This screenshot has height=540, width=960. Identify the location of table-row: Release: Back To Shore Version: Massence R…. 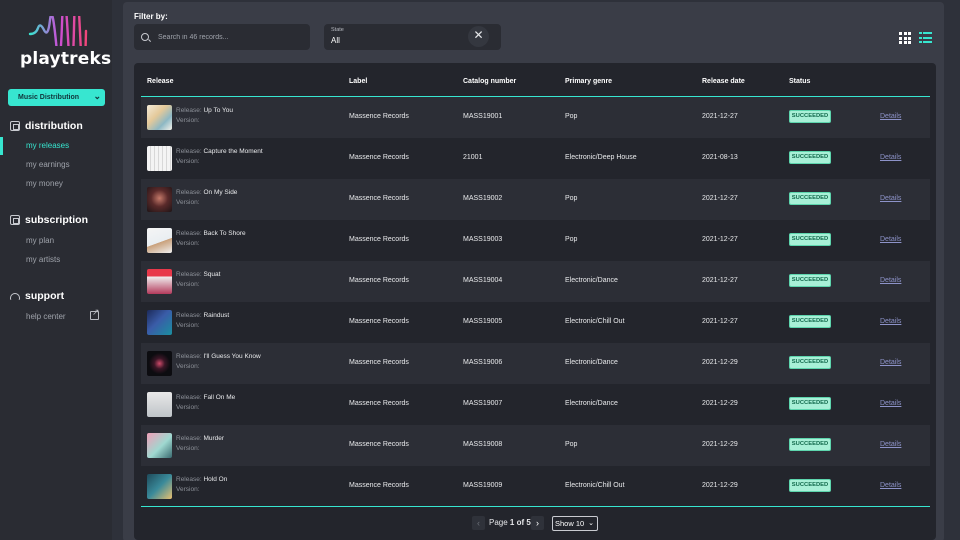
(535, 240).